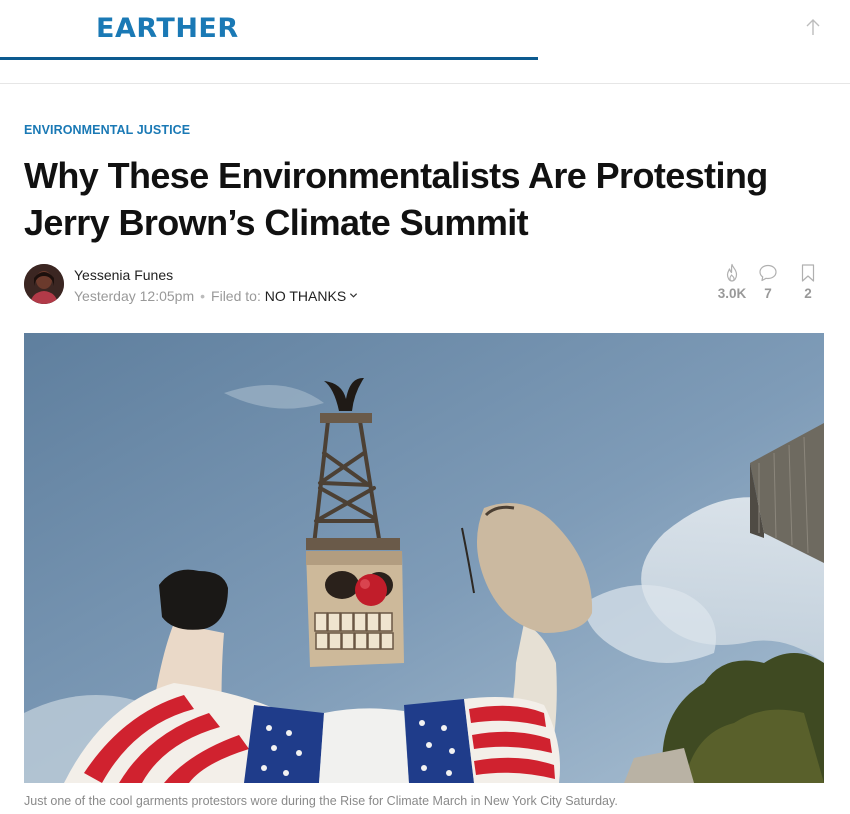 The width and height of the screenshot is (850, 814). What do you see at coordinates (768, 293) in the screenshot?
I see `comments-count: 7` at bounding box center [768, 293].